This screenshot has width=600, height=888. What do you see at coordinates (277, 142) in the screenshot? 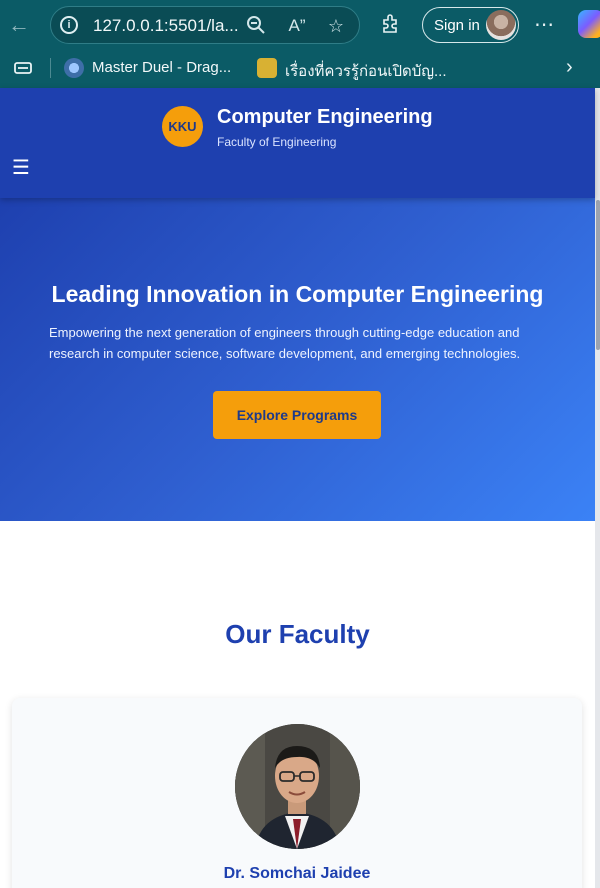
I see `site-subtitle: Faculty of Engineering` at bounding box center [277, 142].